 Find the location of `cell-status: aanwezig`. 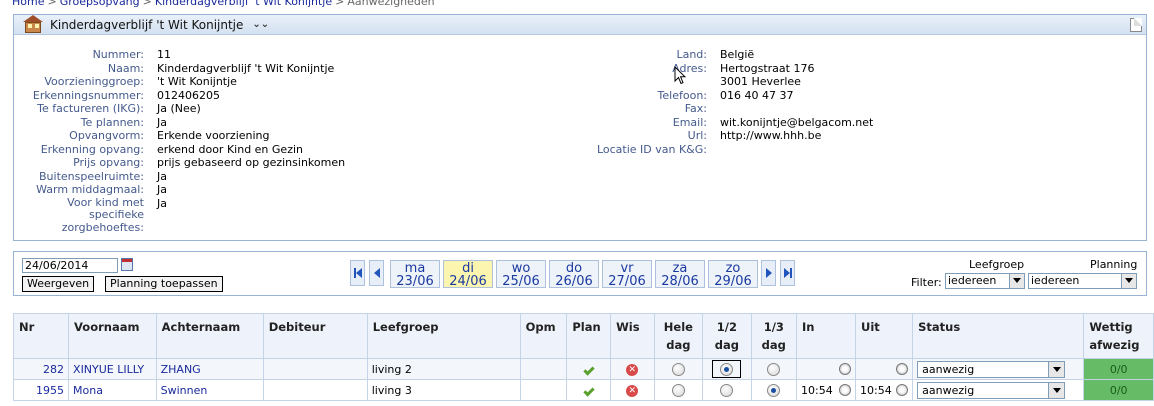

cell-status: aanwezig is located at coordinates (998, 390).